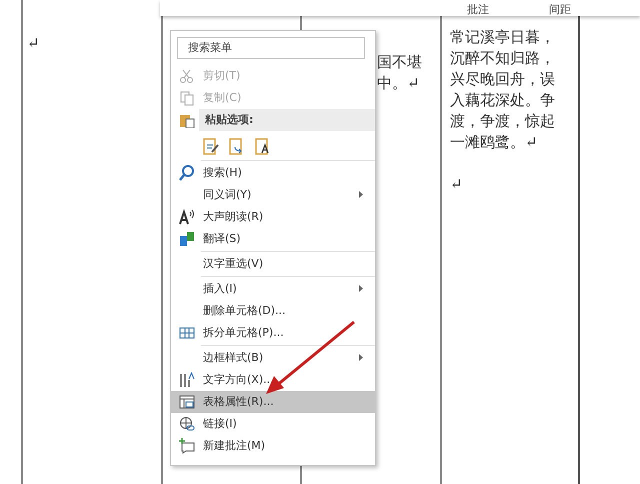  I want to click on read-aloud-icon, so click(187, 216).